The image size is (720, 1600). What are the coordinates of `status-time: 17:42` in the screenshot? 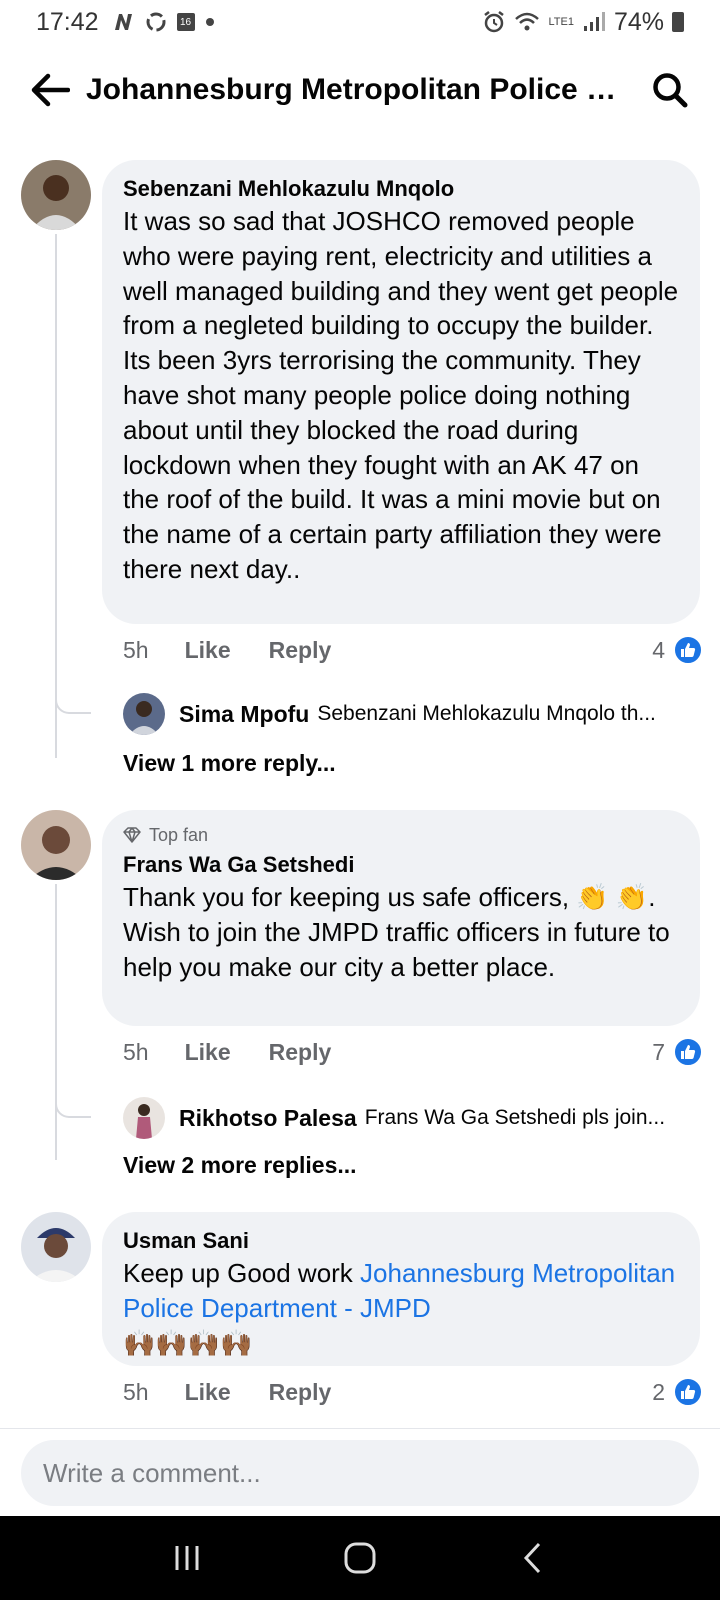 It's located at (67, 21).